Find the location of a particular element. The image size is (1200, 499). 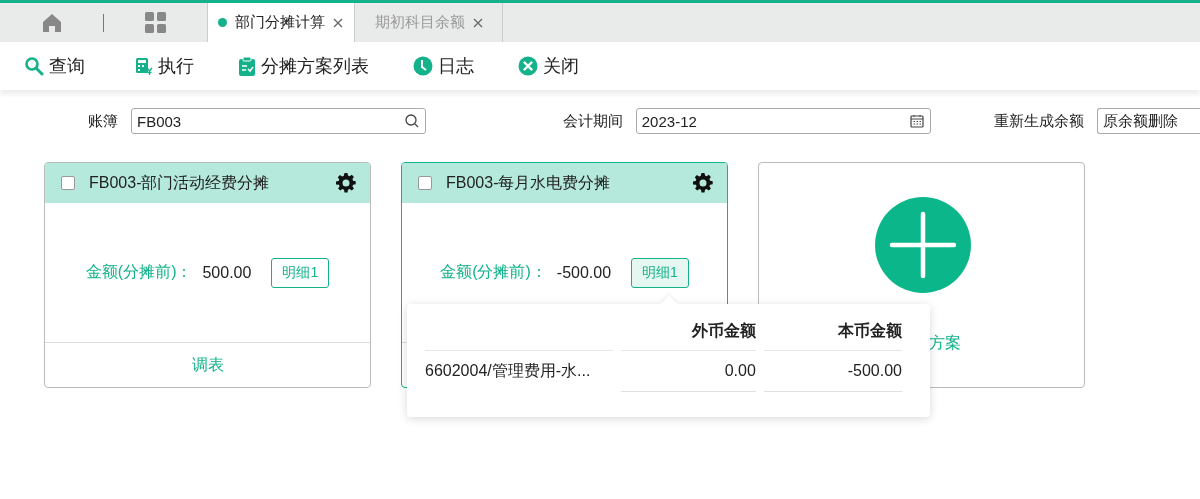

clipboard-icon is located at coordinates (247, 66).